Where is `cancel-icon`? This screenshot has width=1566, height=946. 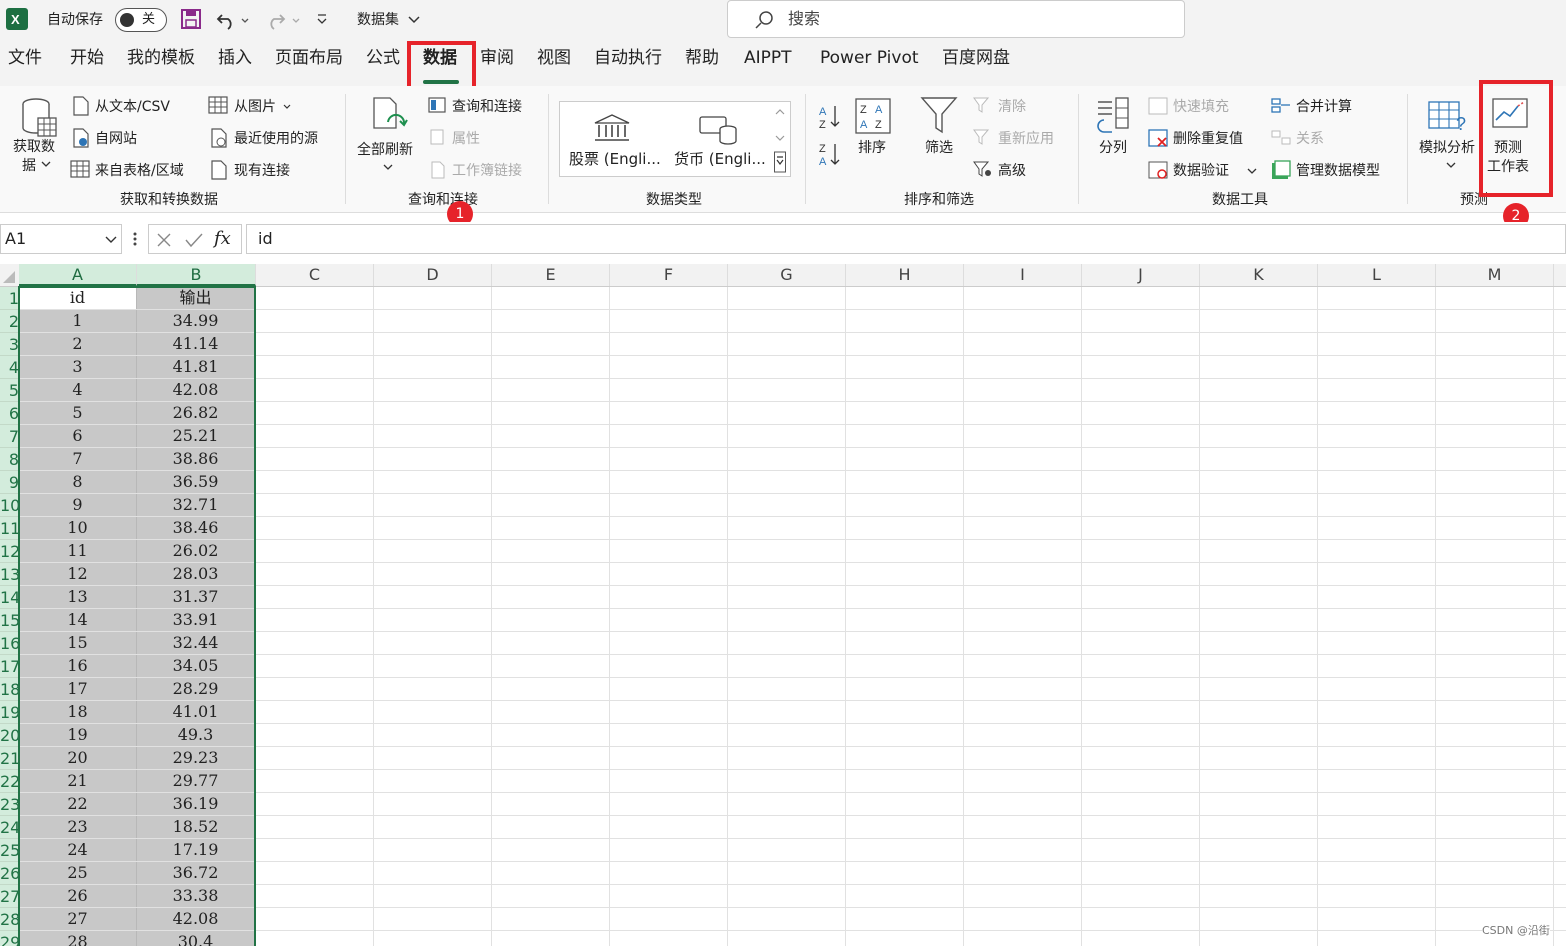
cancel-icon is located at coordinates (164, 240).